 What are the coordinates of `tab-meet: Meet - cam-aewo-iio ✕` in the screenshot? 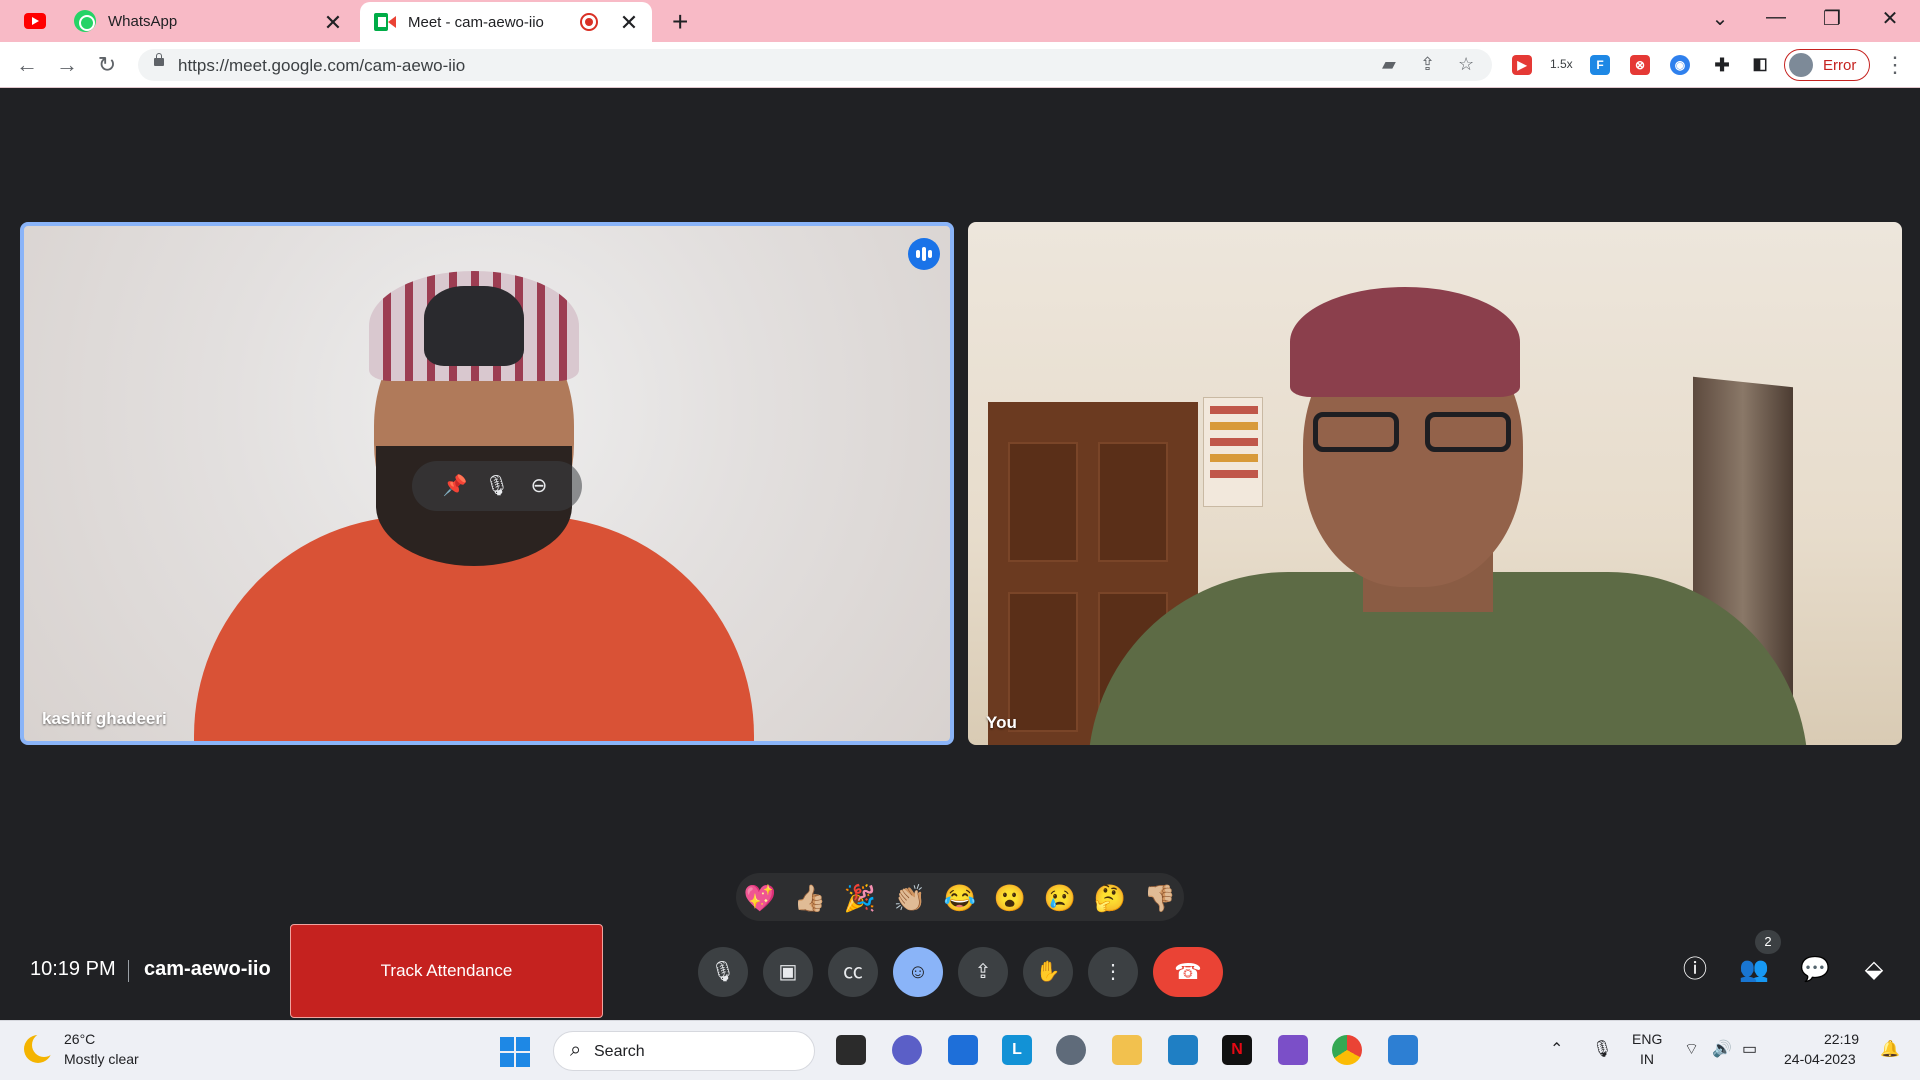 It's located at (506, 22).